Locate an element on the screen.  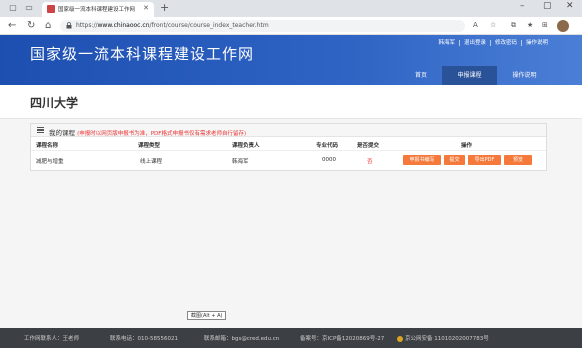
col-actions: 操作 is located at coordinates (467, 146).